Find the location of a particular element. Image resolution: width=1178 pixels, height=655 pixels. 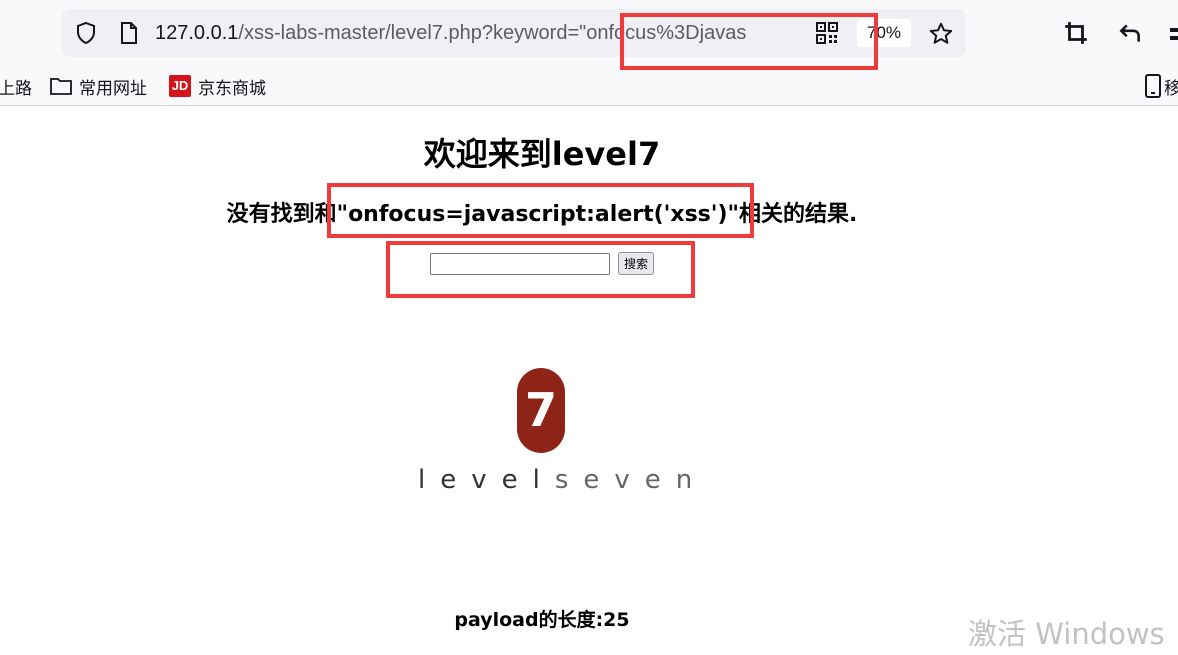

bookmark-label: 京东商城 is located at coordinates (232, 88).